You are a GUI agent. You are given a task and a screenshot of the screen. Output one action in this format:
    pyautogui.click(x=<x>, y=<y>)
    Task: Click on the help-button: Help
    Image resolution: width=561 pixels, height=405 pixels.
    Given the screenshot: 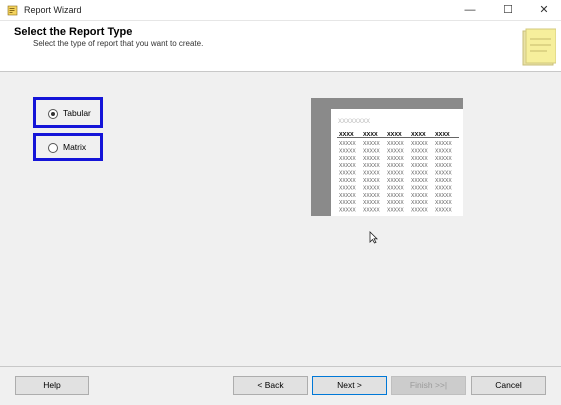 What is the action you would take?
    pyautogui.click(x=52, y=385)
    